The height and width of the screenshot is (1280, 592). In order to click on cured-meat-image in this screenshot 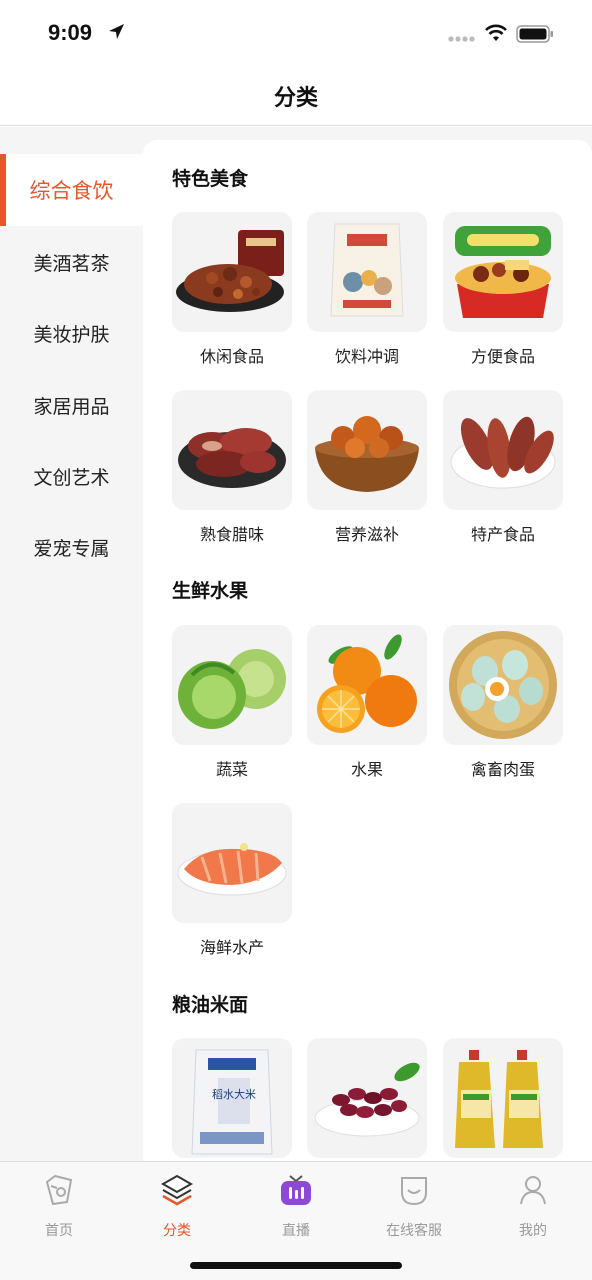, I will do `click(232, 450)`.